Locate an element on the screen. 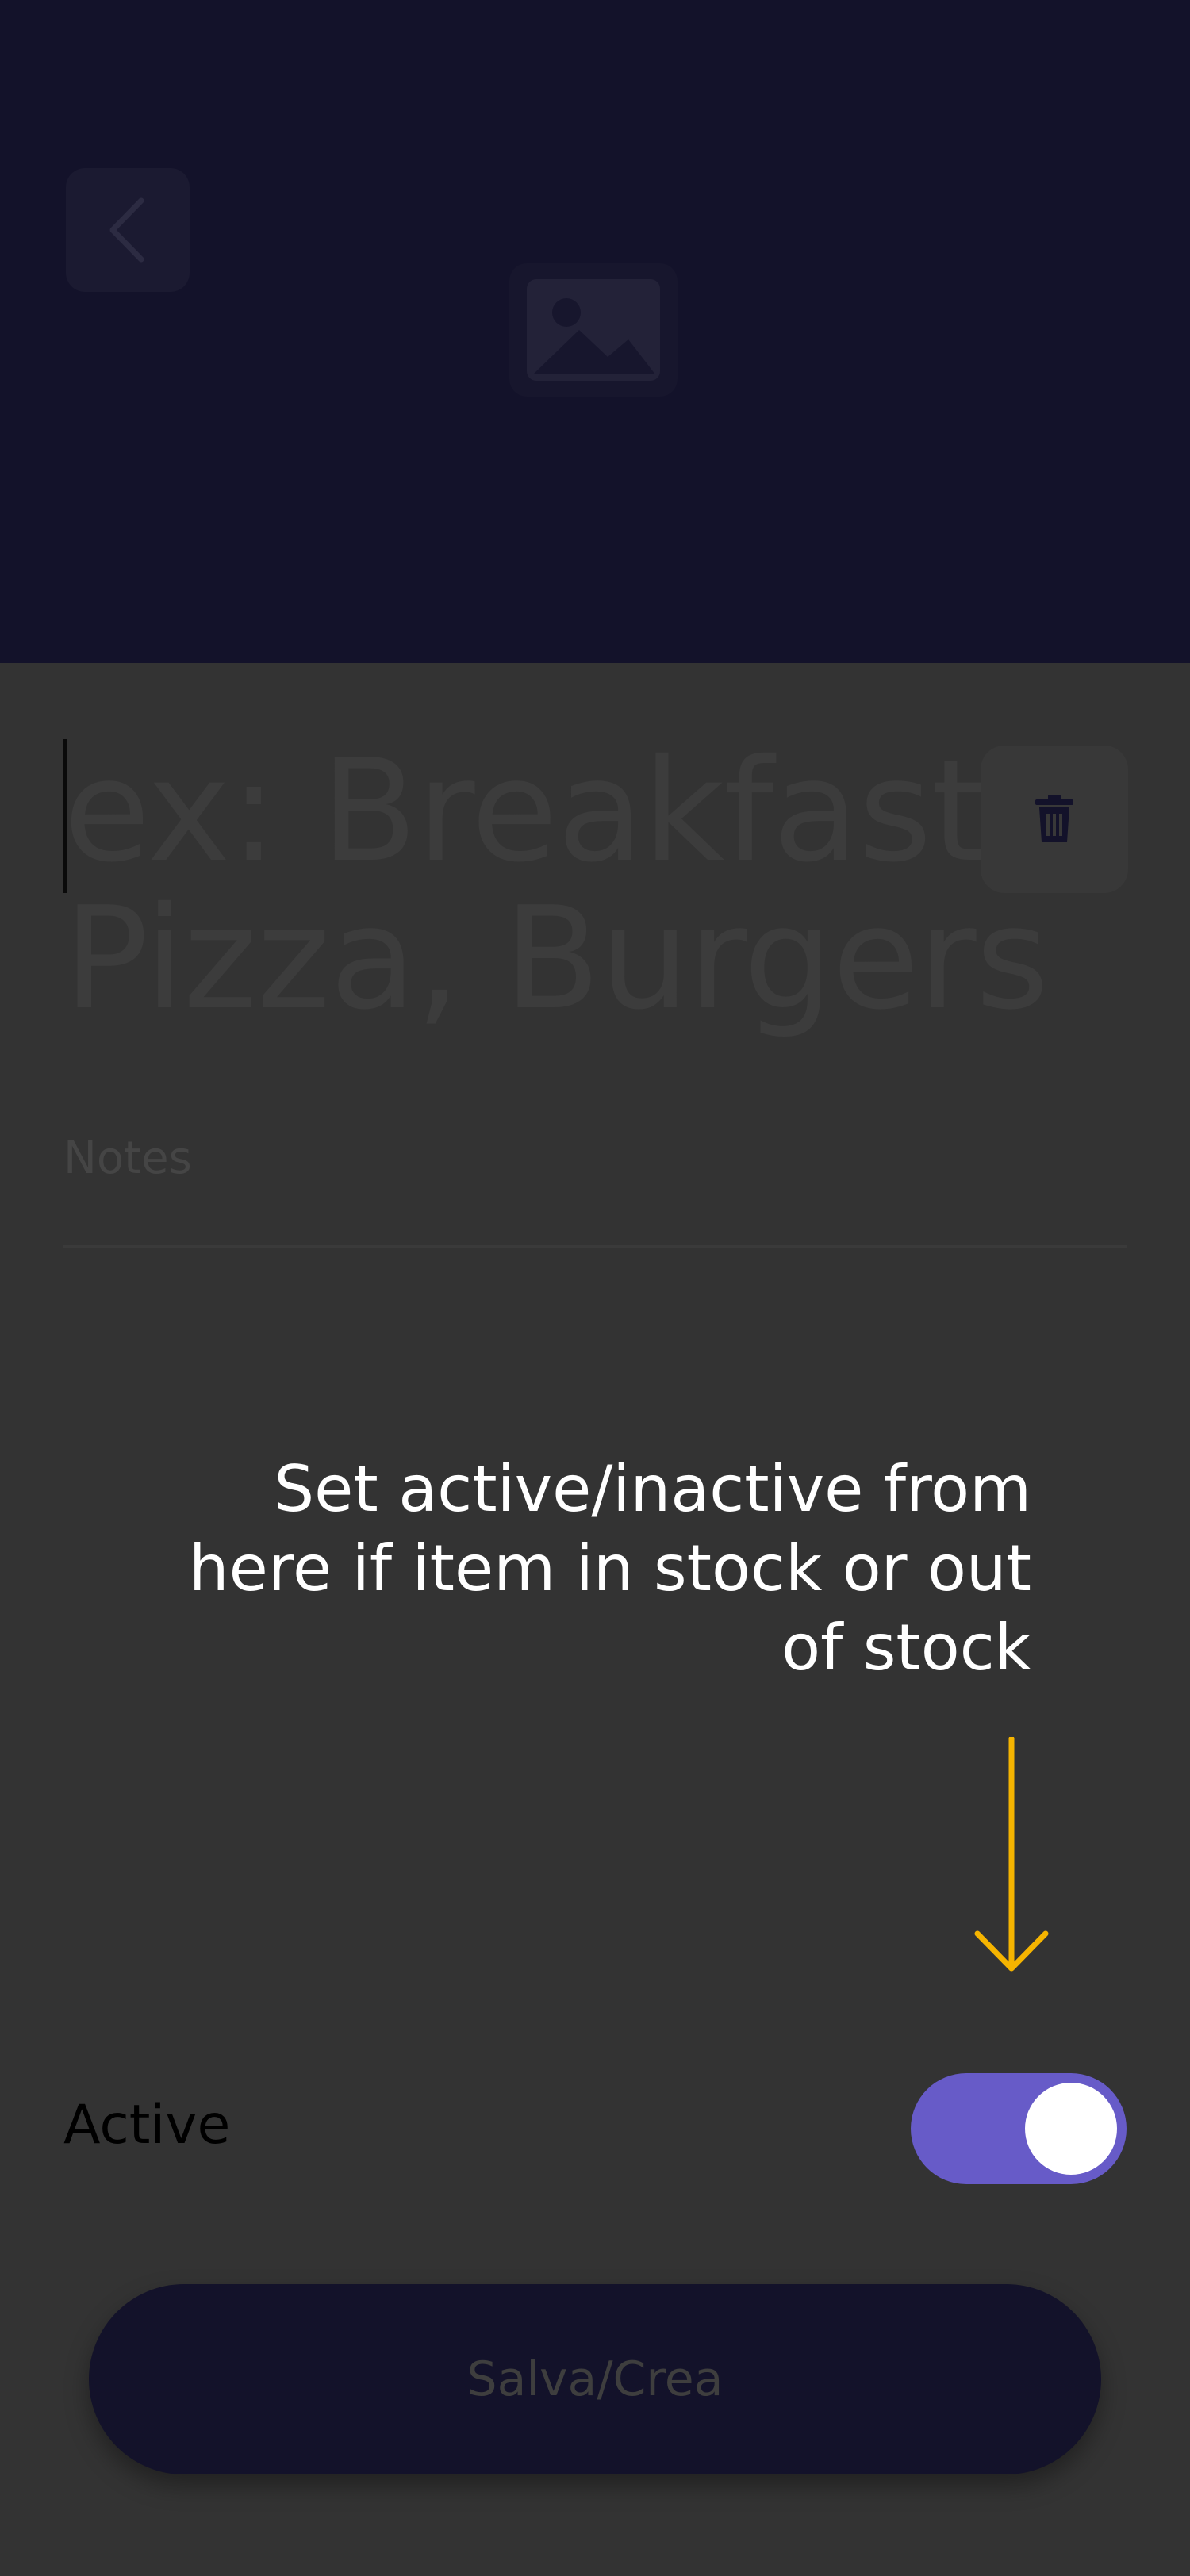 The height and width of the screenshot is (2576, 1190). image-placeholder-icon is located at coordinates (593, 330).